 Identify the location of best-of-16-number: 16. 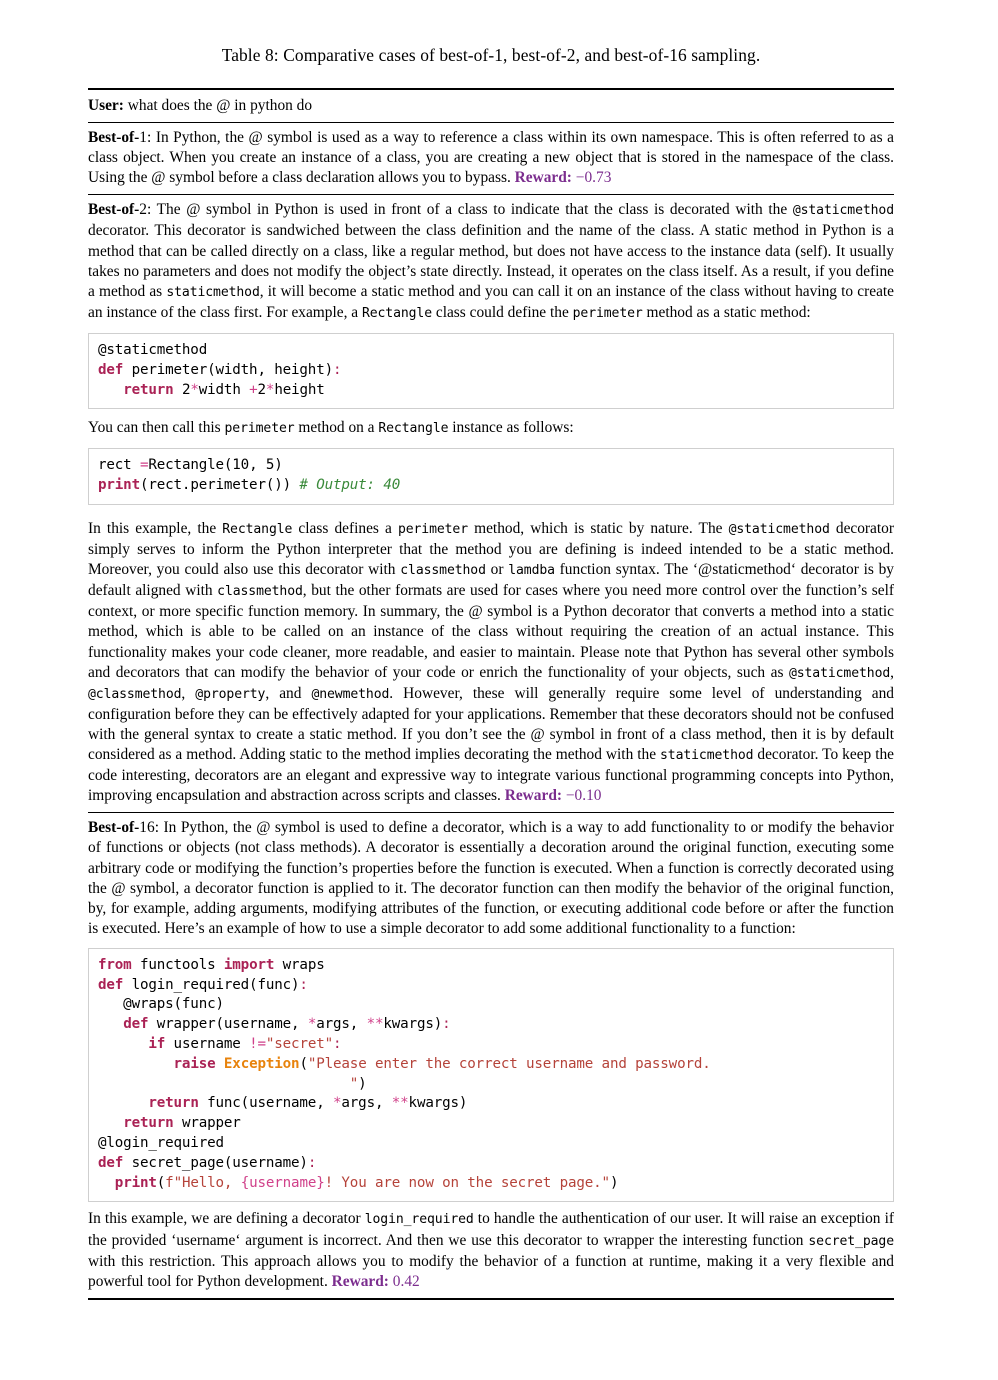
(147, 828).